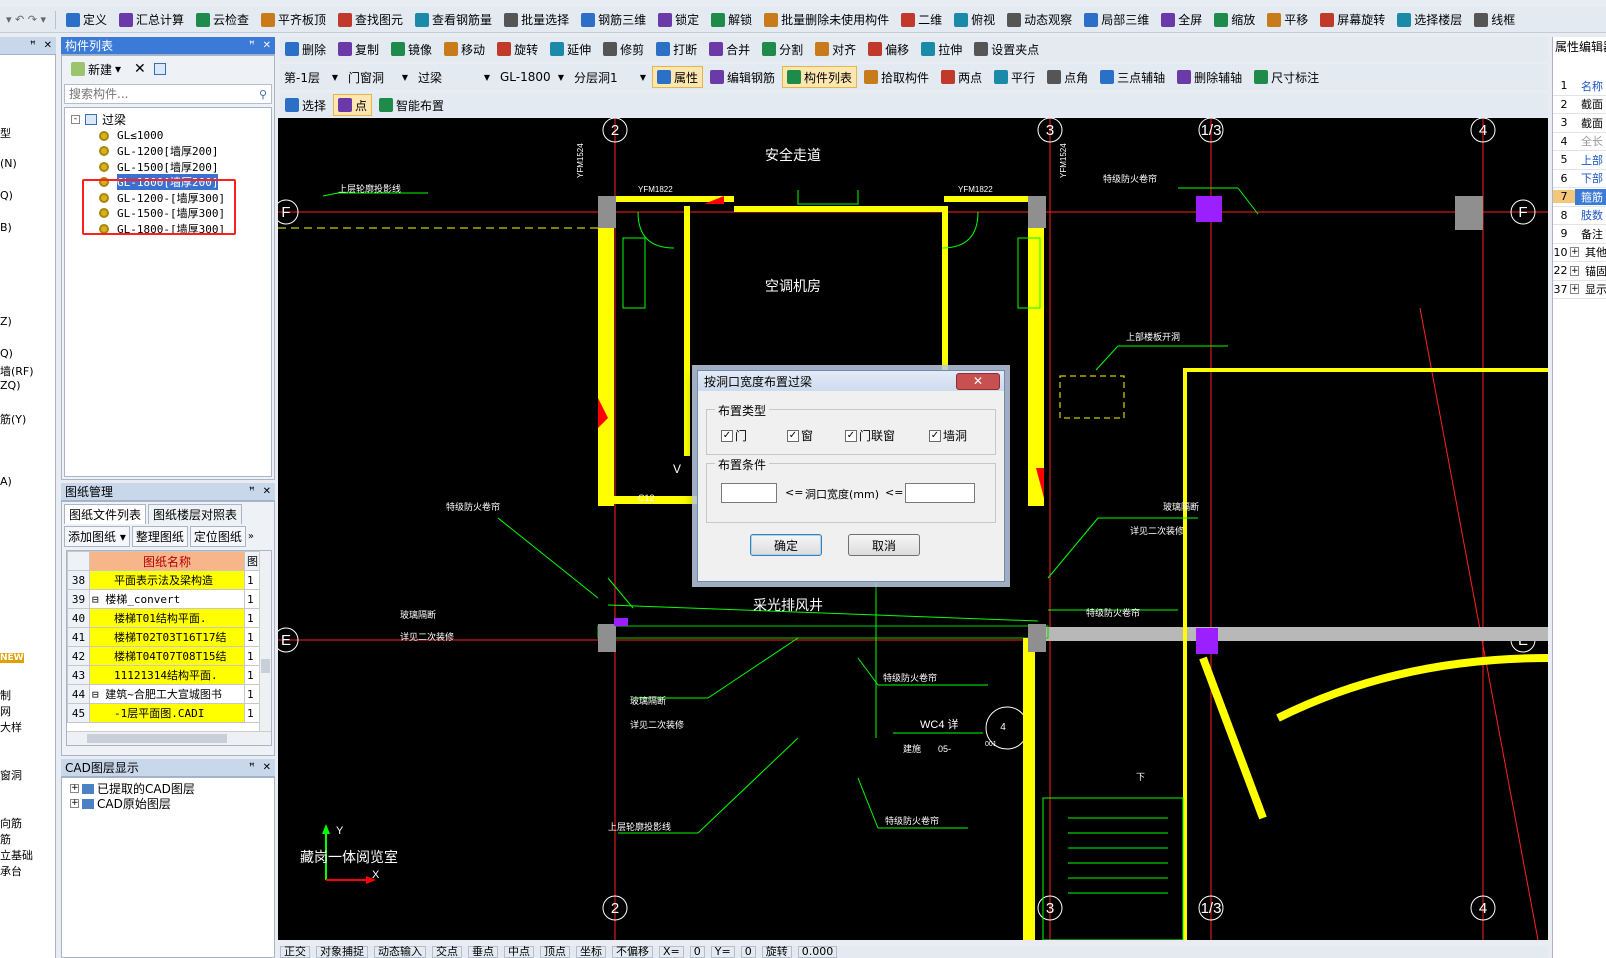 Image resolution: width=1606 pixels, height=958 pixels. What do you see at coordinates (749, 493) in the screenshot?
I see `min-width-input` at bounding box center [749, 493].